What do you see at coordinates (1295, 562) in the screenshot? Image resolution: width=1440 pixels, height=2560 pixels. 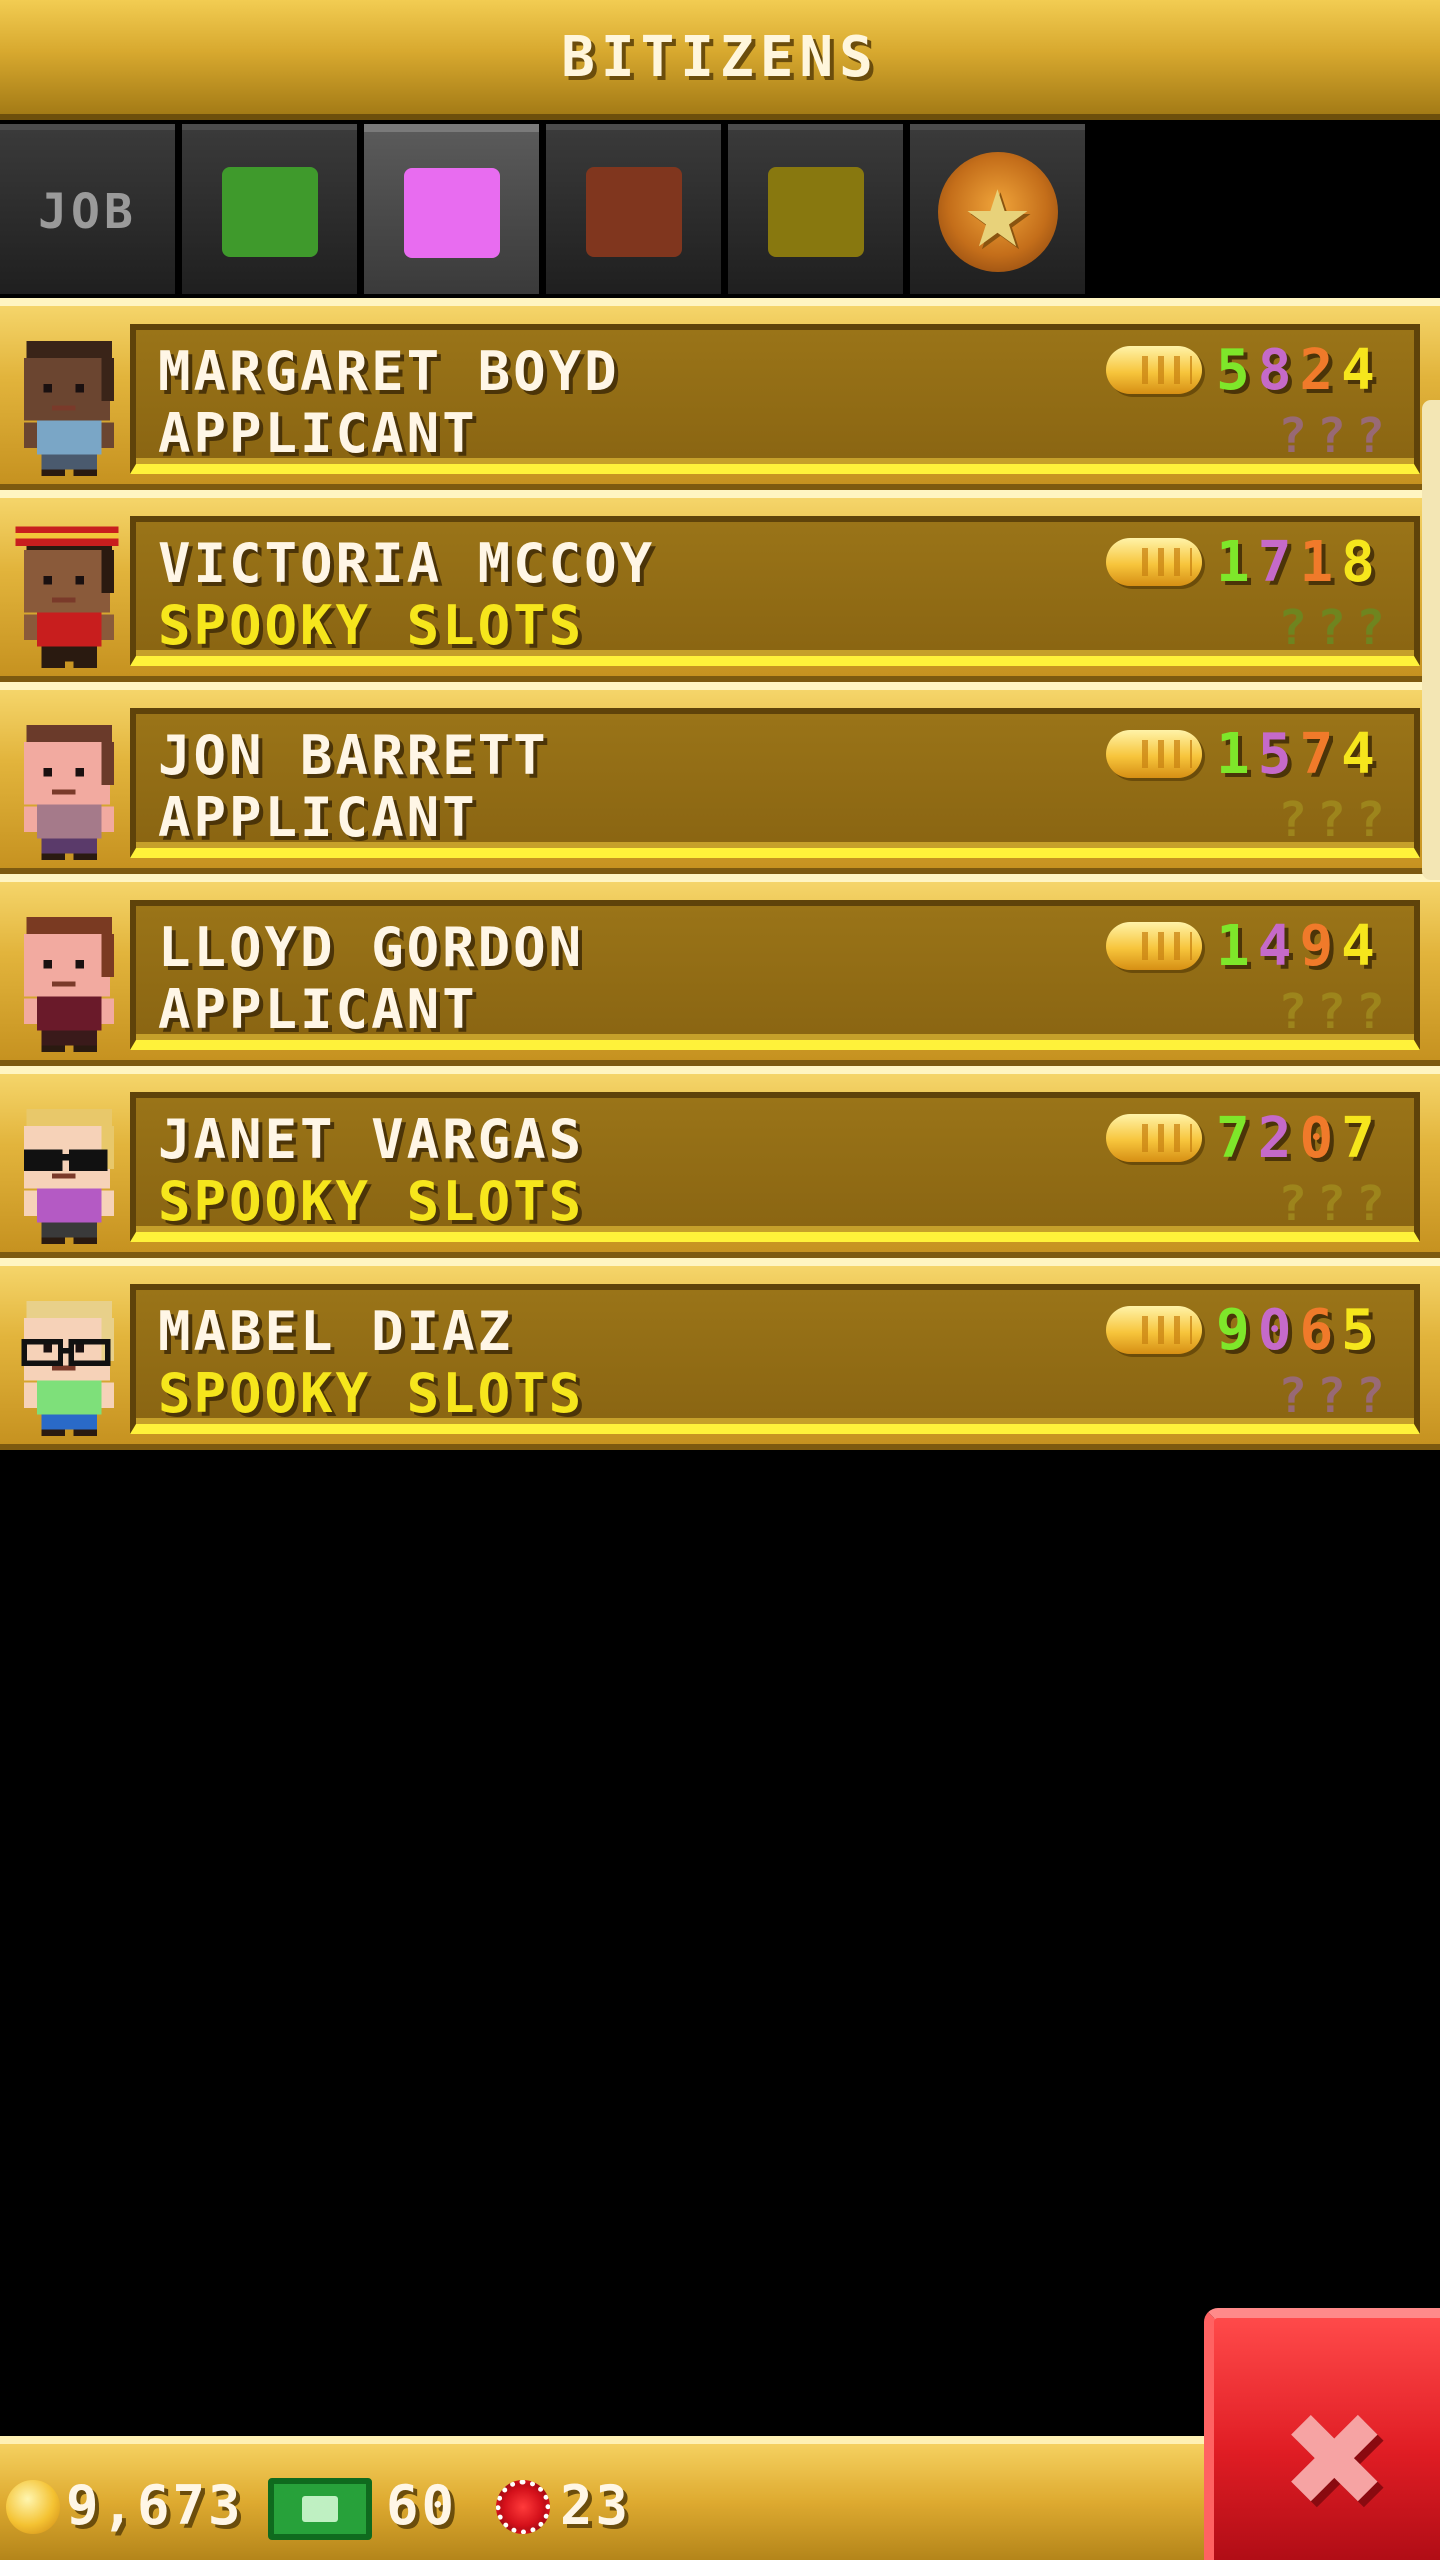 I see `skill-digits: 1718` at bounding box center [1295, 562].